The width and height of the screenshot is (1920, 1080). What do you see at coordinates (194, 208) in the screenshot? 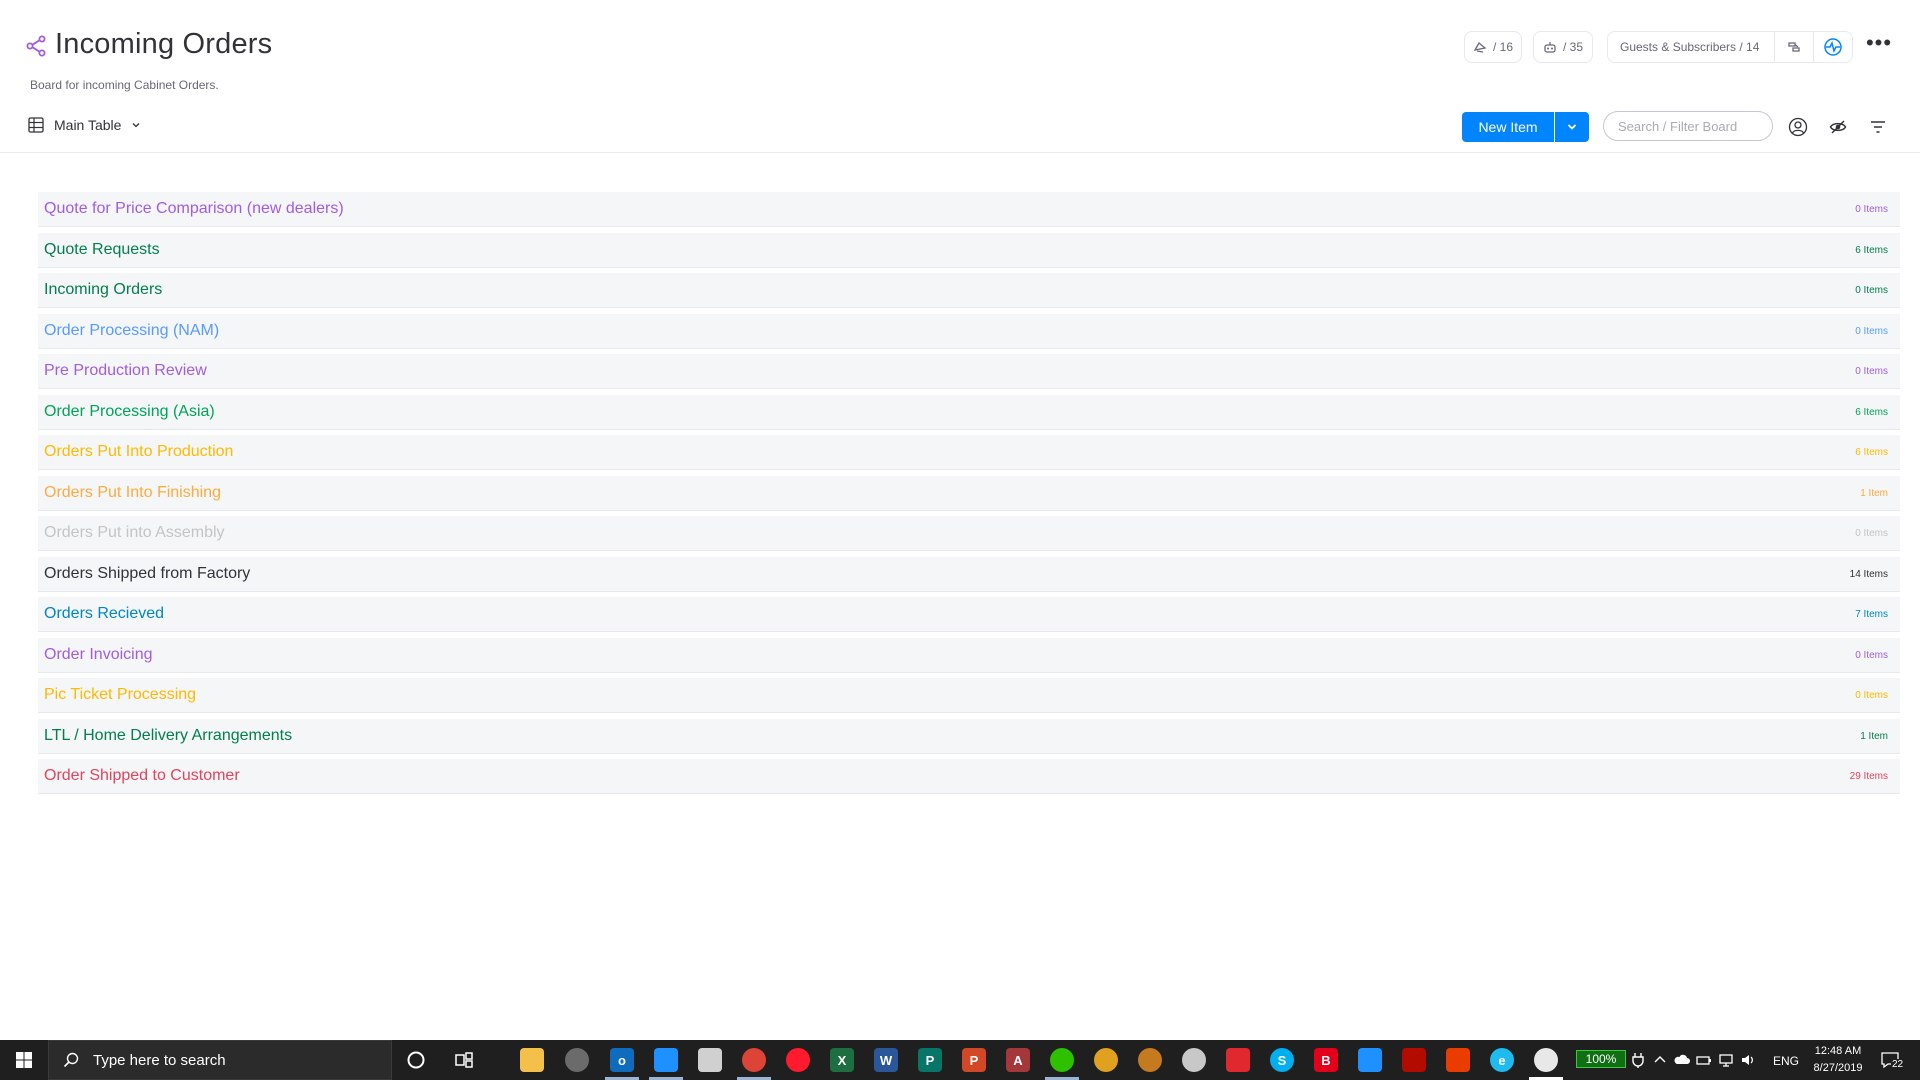
I see `group-name: Quote for Price Comparison (new dealers)` at bounding box center [194, 208].